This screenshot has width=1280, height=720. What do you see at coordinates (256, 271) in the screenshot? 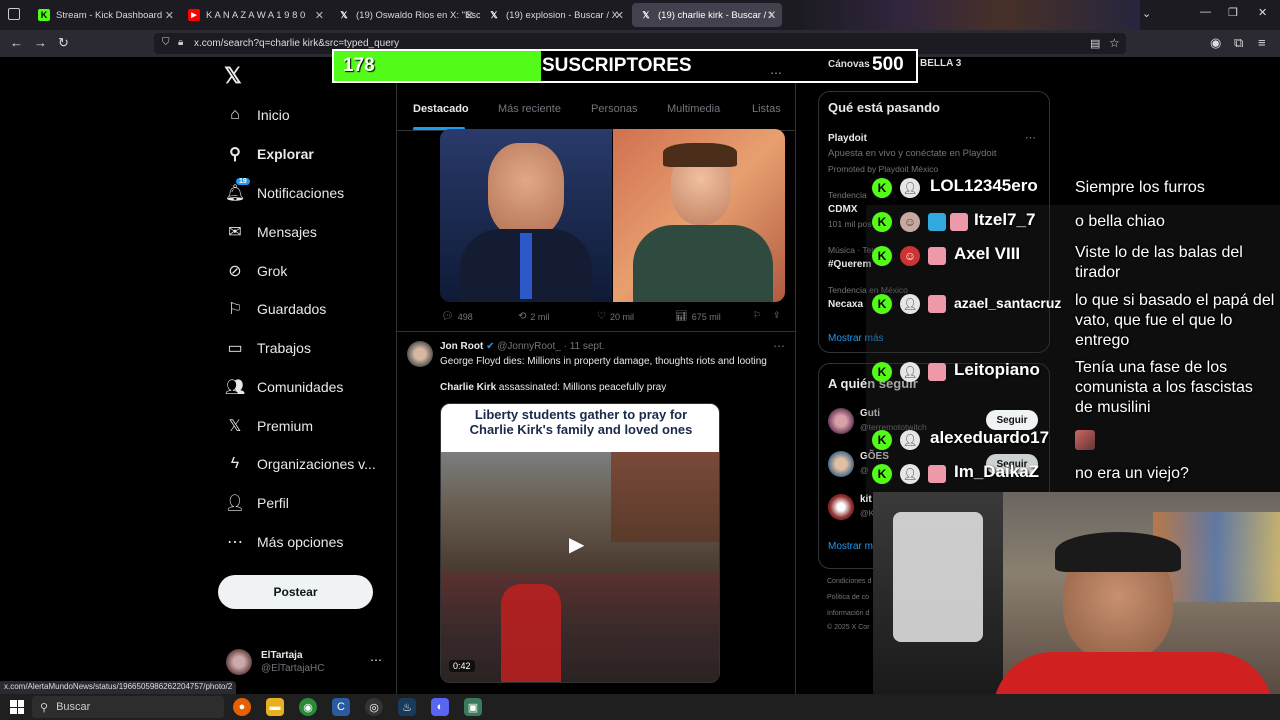
I see `sidebar-item-grok: ⊘ Grok` at bounding box center [256, 271].